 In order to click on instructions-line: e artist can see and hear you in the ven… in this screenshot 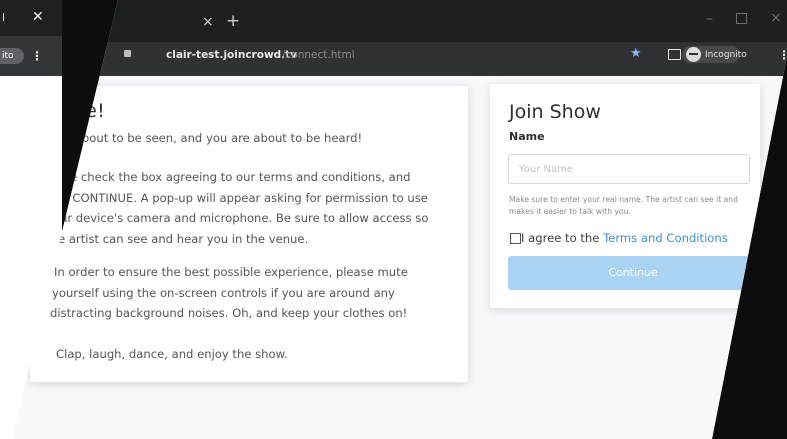, I will do `click(183, 238)`.